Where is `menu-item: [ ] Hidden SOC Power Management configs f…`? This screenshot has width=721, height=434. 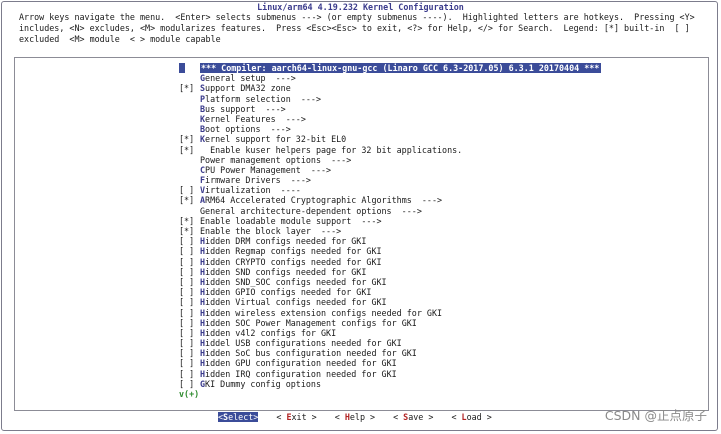 menu-item: [ ] Hidden SOC Power Management configs f… is located at coordinates (399, 323).